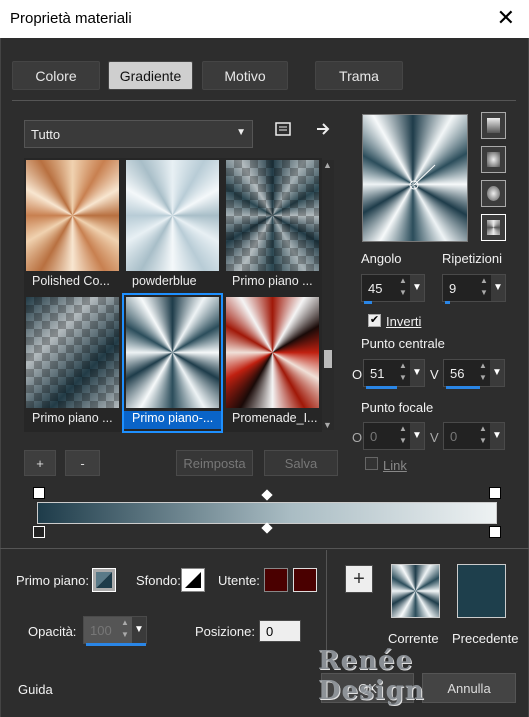  What do you see at coordinates (493, 193) in the screenshot?
I see `radial-gradient-mode-button` at bounding box center [493, 193].